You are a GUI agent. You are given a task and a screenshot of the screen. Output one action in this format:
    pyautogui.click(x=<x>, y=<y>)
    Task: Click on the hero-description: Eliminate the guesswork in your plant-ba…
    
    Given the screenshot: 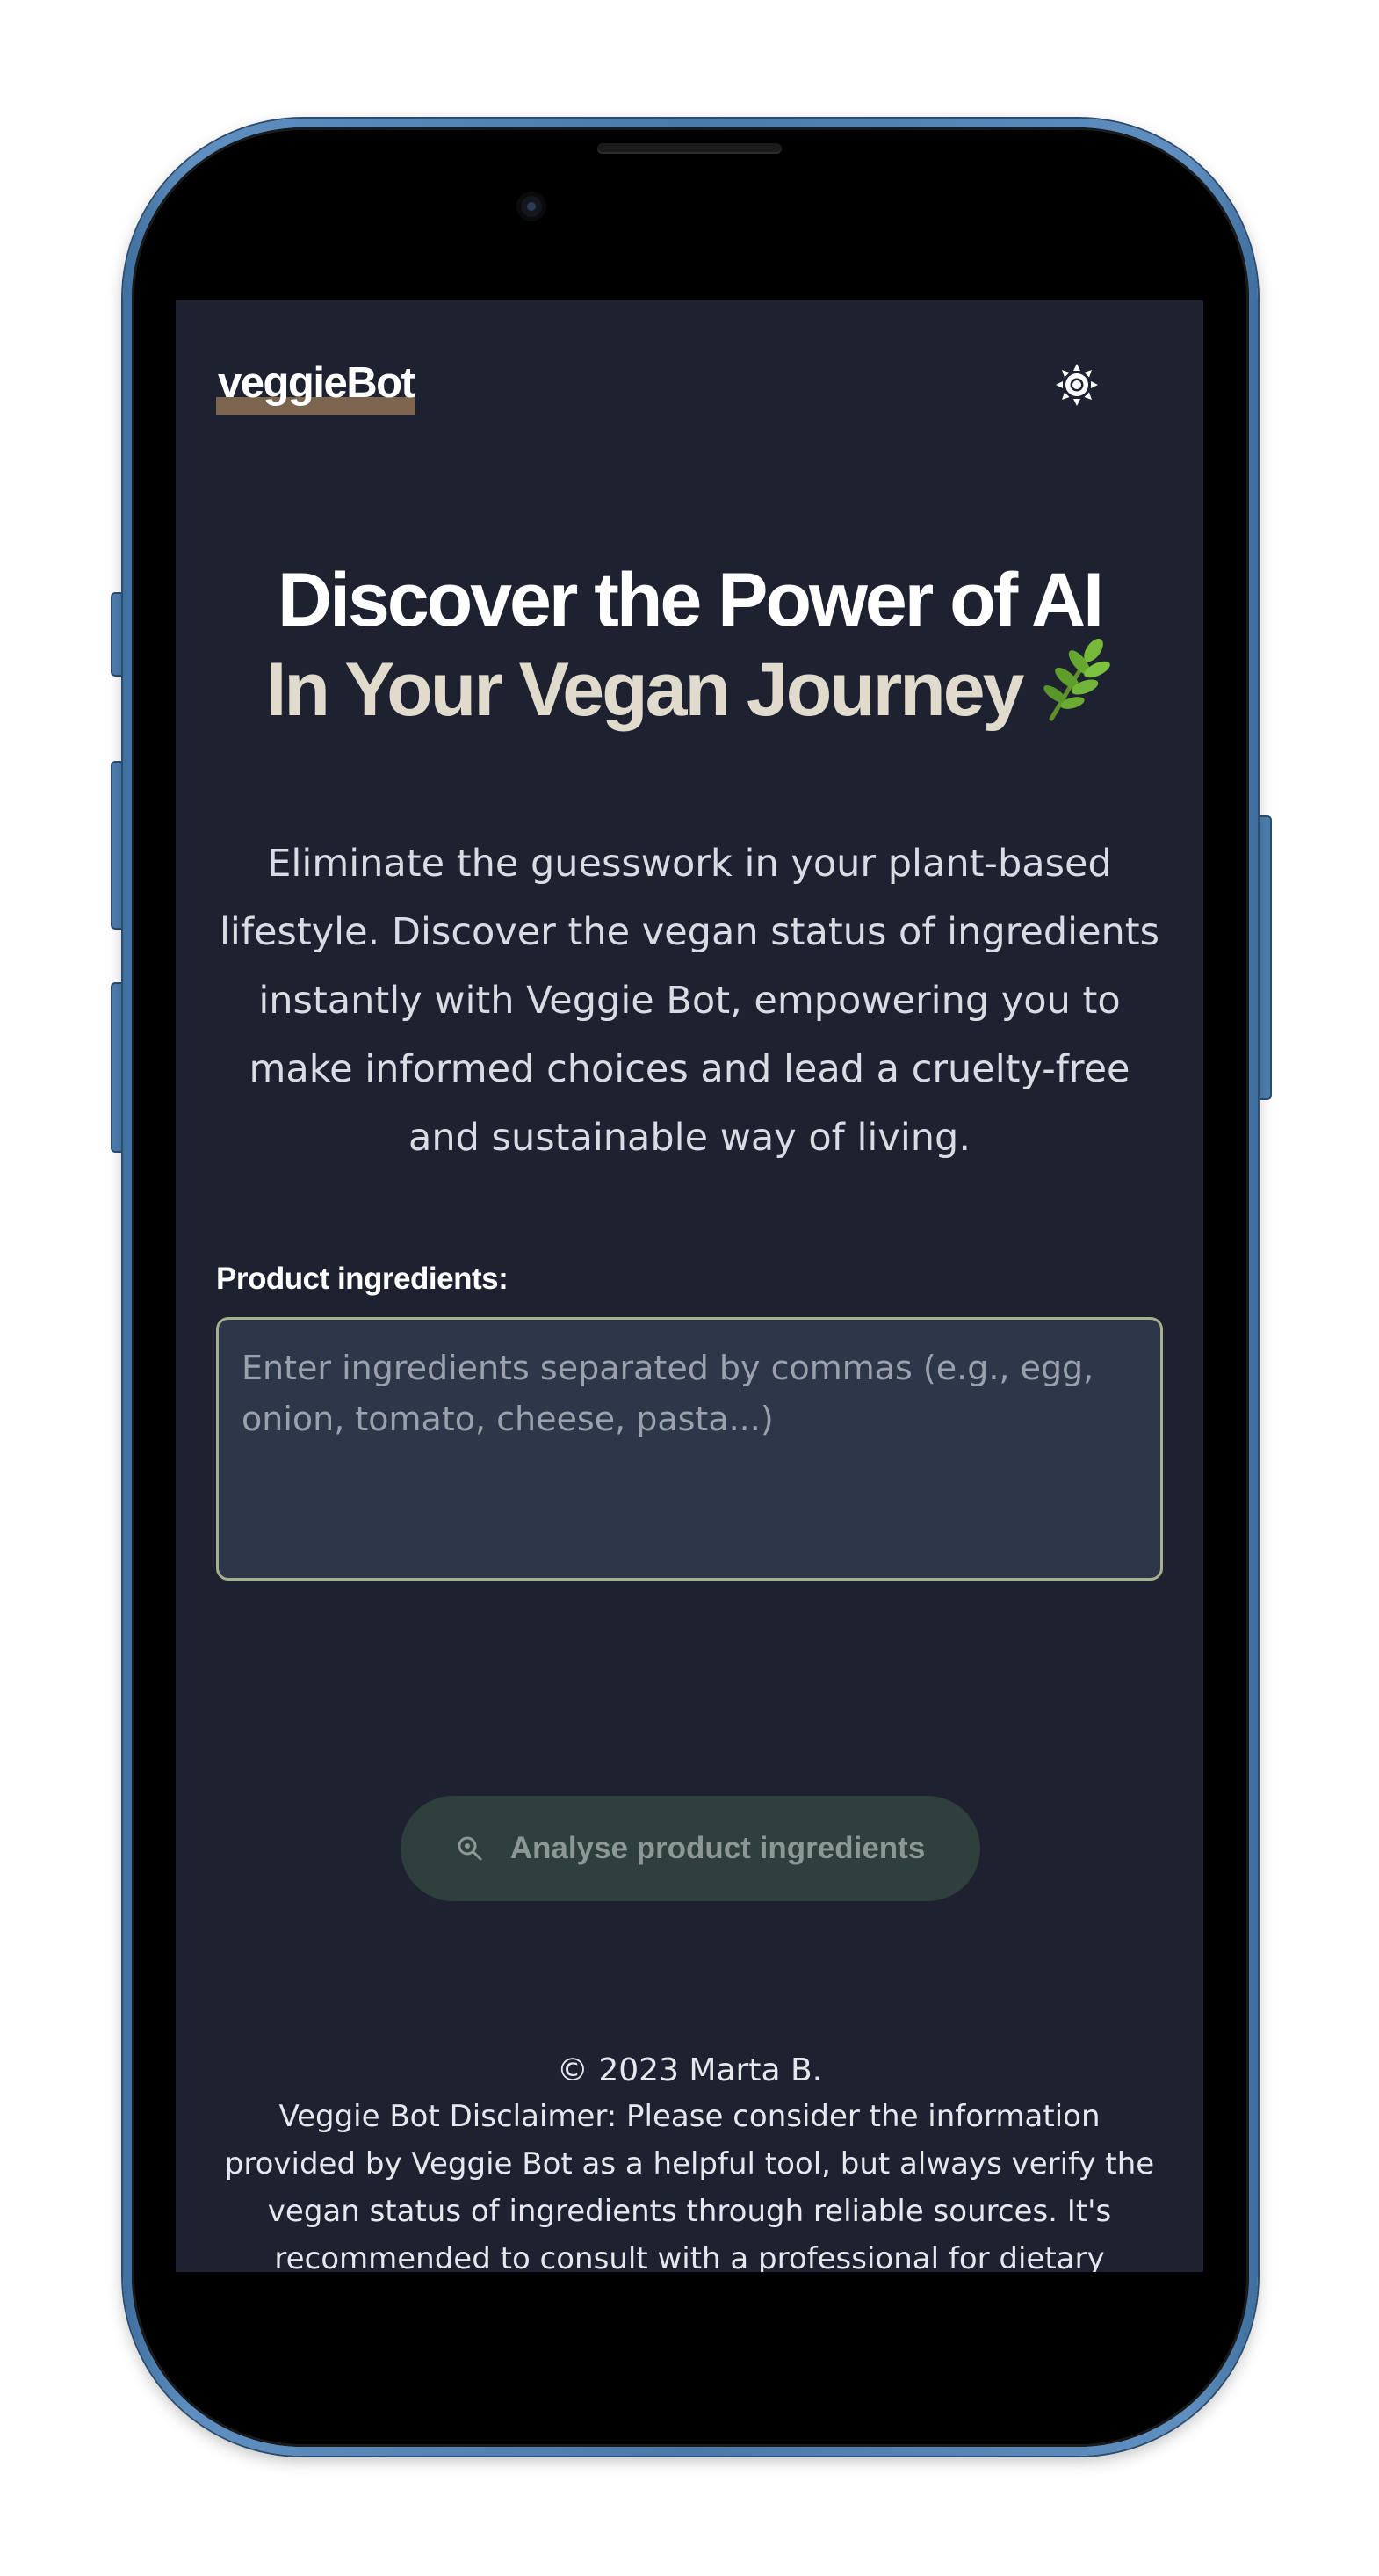 What is the action you would take?
    pyautogui.click(x=689, y=1001)
    